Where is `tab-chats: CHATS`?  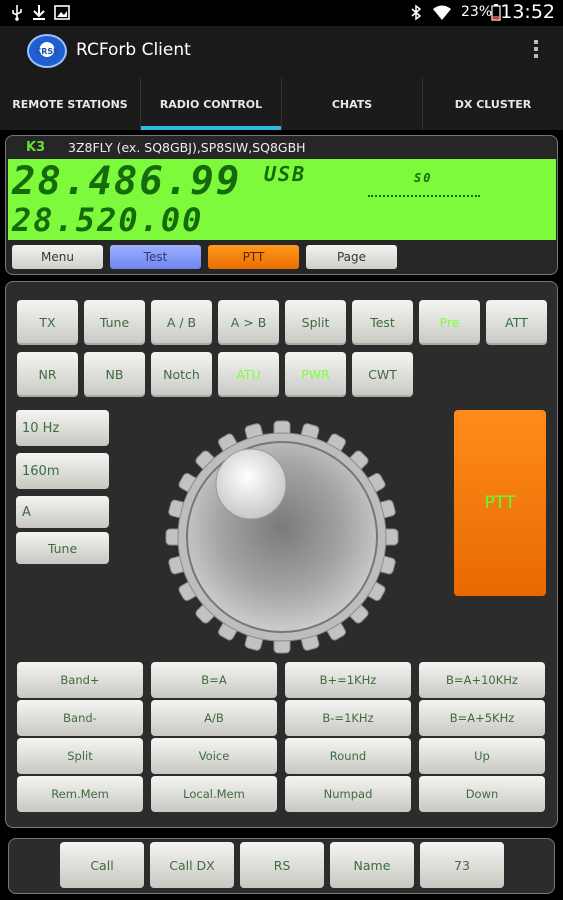
tab-chats: CHATS is located at coordinates (352, 104).